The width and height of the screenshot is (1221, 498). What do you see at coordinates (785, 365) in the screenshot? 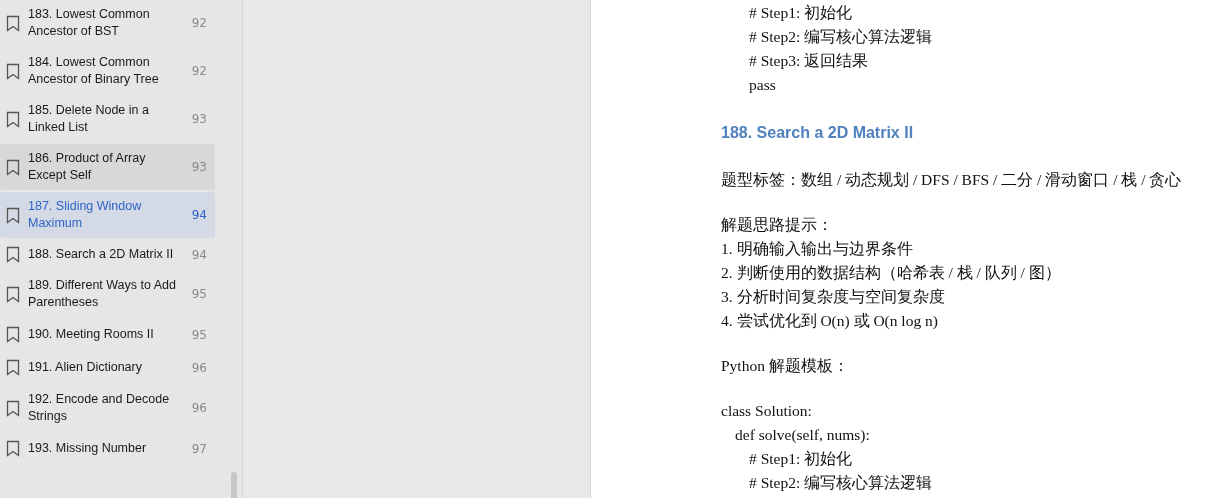
I see `text-line: Python 解题模板：` at bounding box center [785, 365].